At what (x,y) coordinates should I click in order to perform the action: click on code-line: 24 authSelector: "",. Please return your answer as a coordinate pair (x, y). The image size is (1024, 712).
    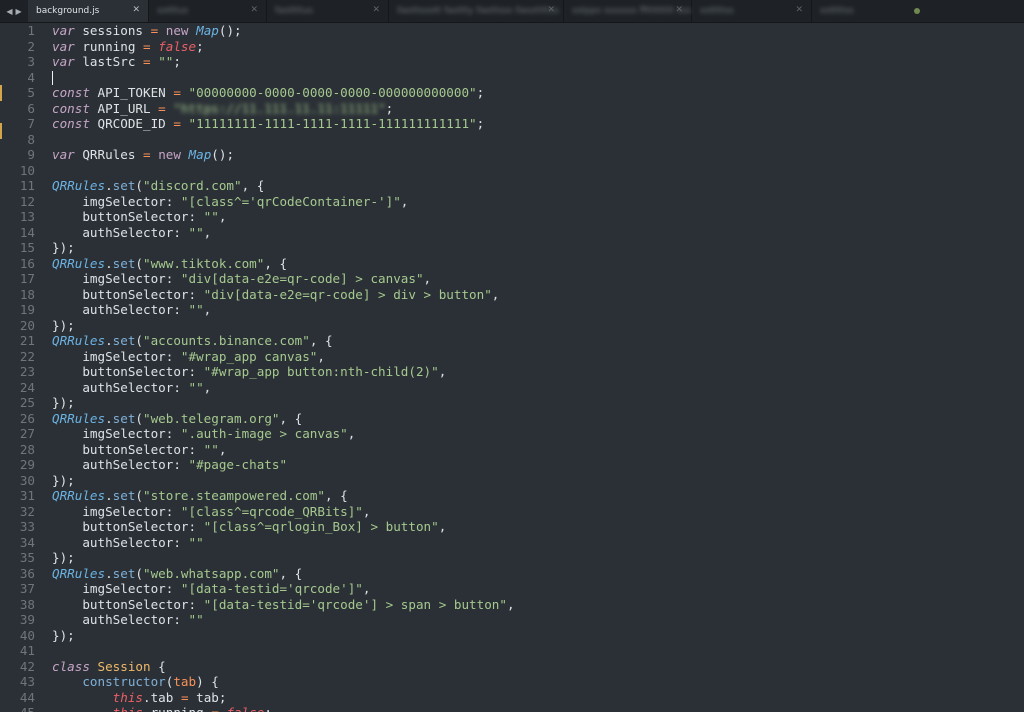
    Looking at the image, I should click on (512, 388).